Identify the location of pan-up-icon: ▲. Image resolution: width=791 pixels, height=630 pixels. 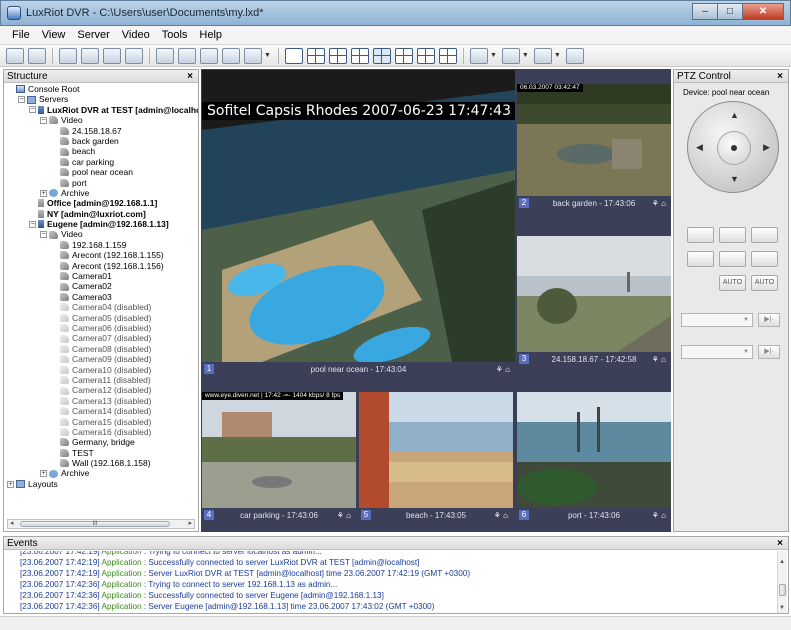
(734, 115).